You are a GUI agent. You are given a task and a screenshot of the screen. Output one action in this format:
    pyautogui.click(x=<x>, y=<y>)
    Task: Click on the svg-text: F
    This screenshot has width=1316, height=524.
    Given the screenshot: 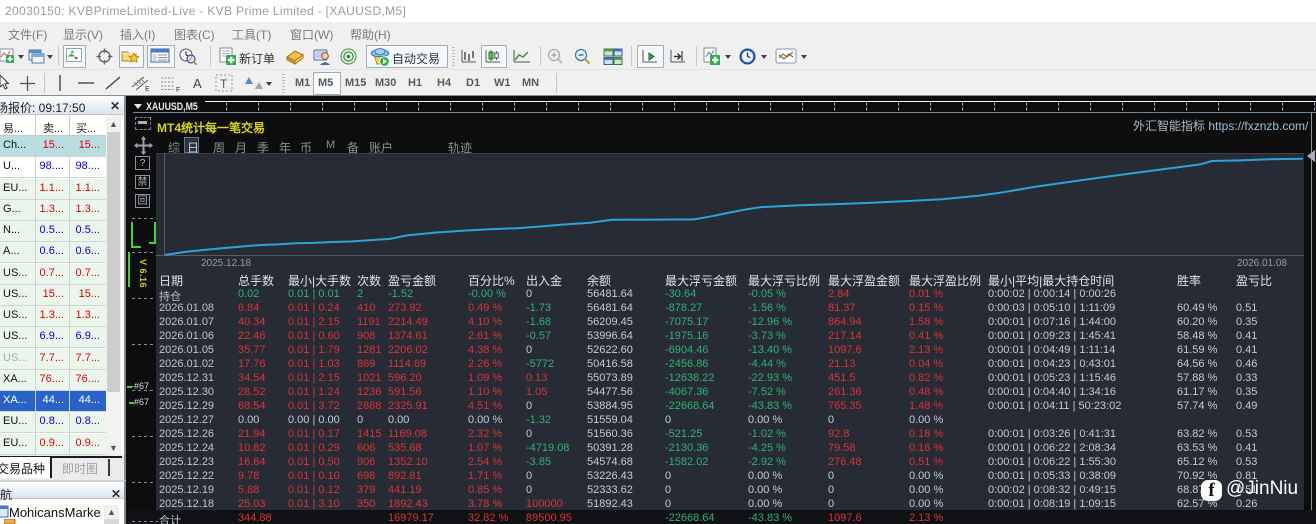 What is the action you would take?
    pyautogui.click(x=178, y=89)
    